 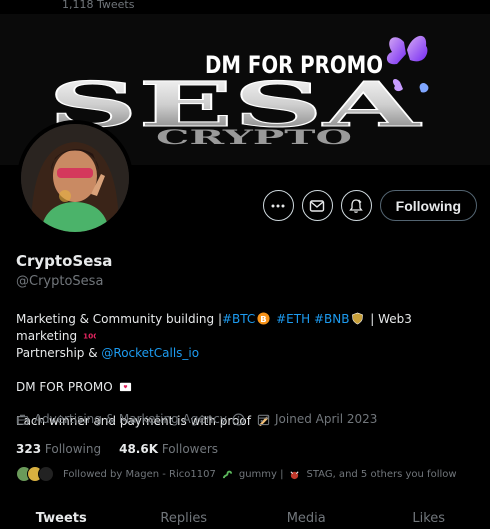 I want to click on info-icon, so click(x=238, y=419).